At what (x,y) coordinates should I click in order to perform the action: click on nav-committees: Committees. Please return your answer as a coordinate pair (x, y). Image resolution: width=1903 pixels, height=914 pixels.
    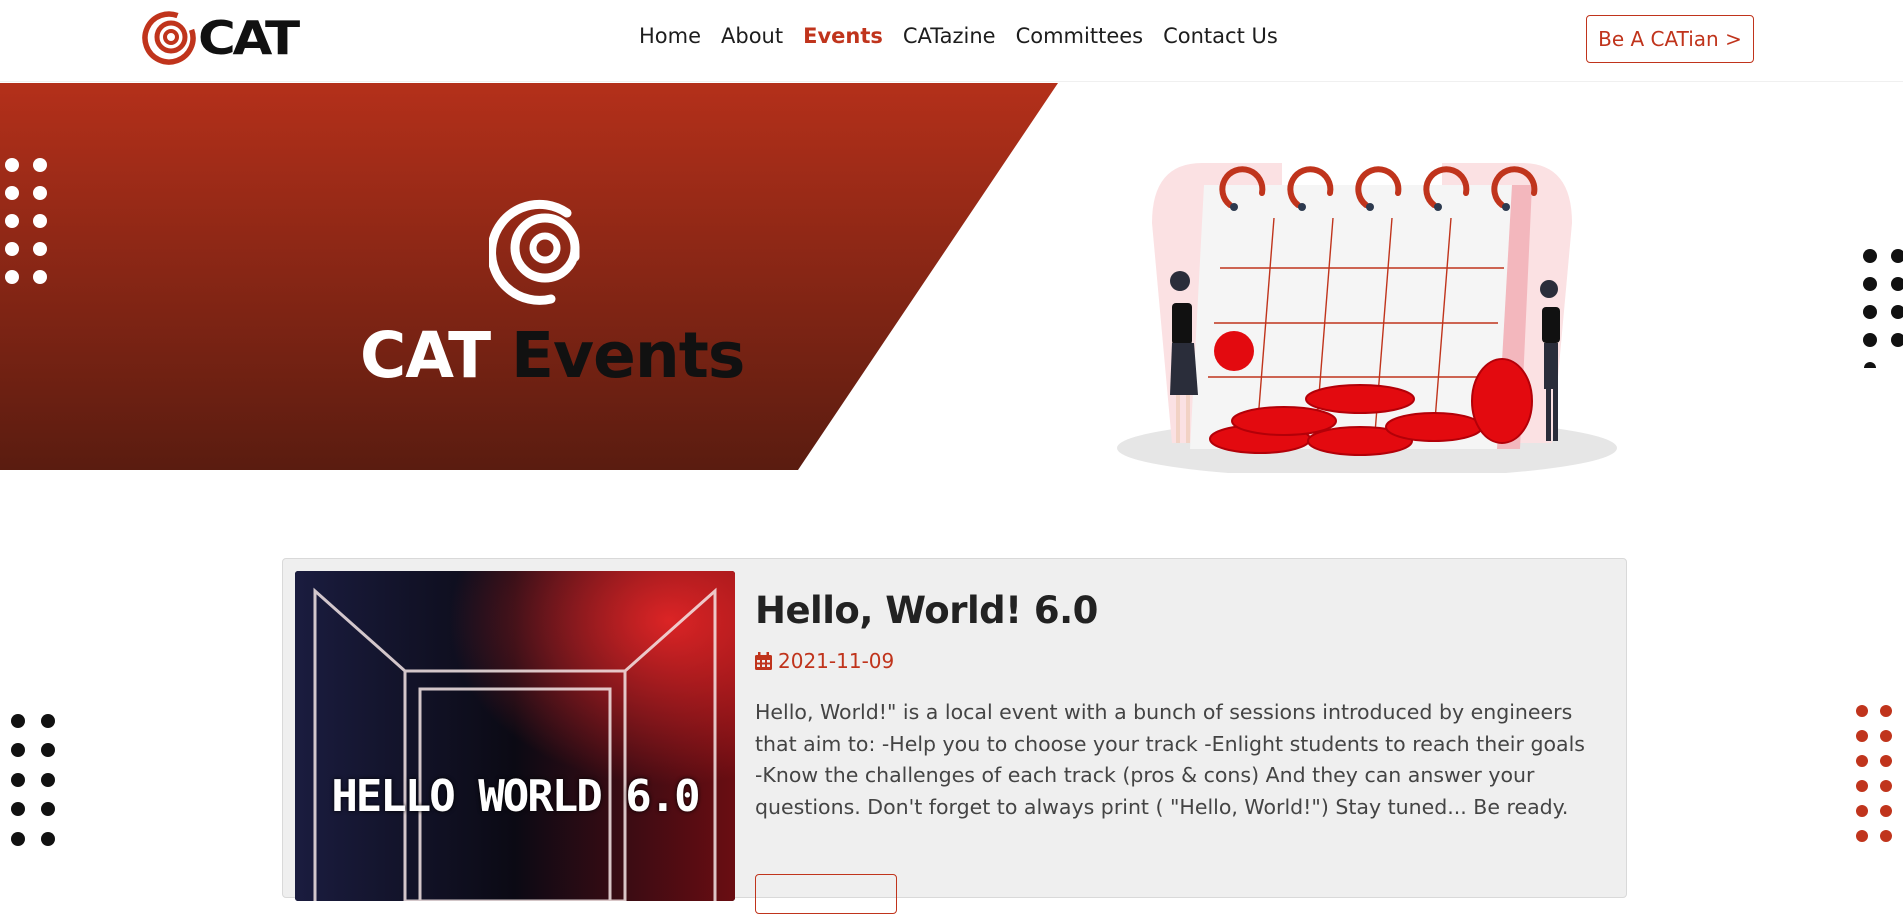
    Looking at the image, I should click on (1080, 36).